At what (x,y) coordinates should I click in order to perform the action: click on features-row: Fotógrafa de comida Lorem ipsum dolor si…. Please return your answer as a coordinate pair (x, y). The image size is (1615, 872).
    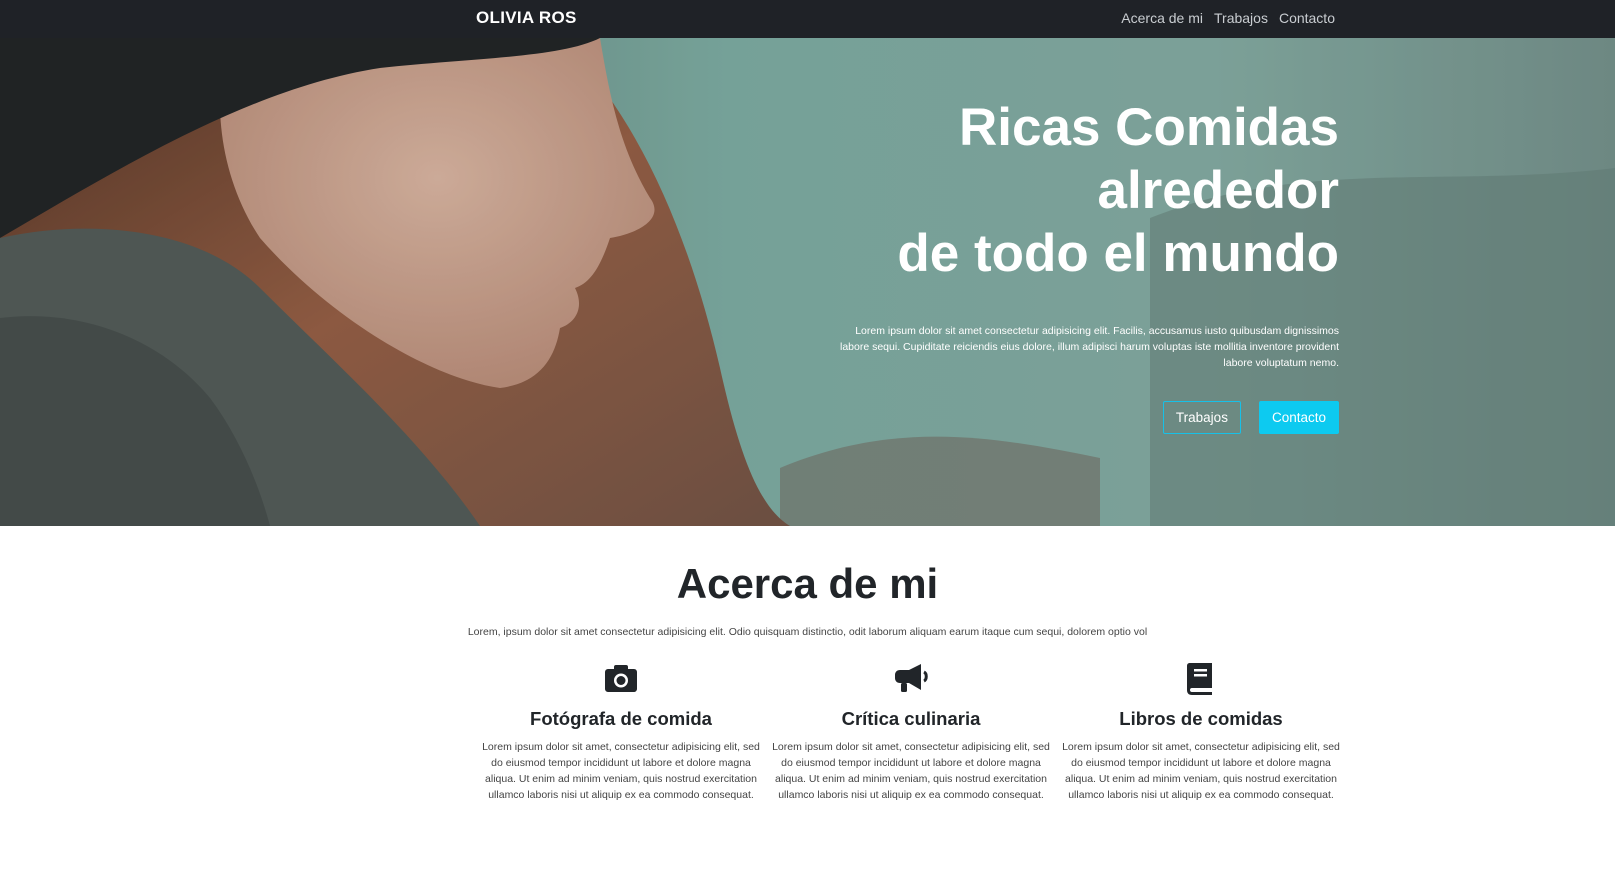
    Looking at the image, I should click on (911, 730).